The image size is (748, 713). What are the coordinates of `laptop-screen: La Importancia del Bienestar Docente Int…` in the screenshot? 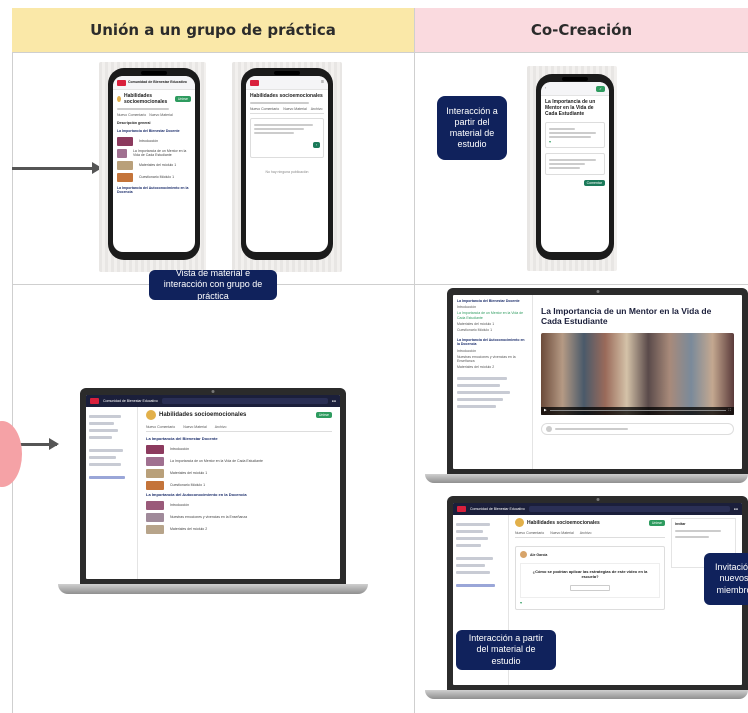 It's located at (597, 382).